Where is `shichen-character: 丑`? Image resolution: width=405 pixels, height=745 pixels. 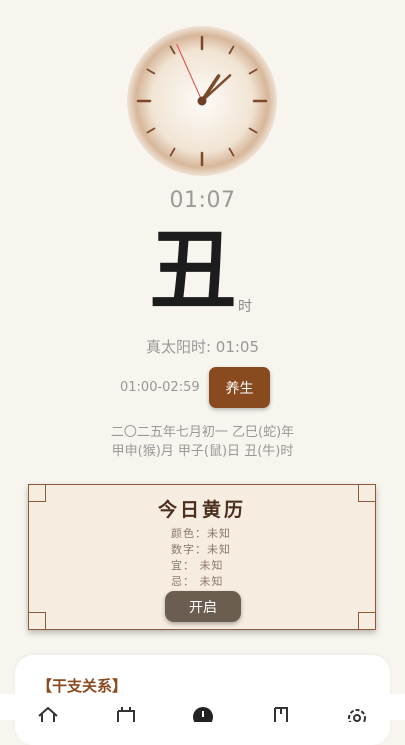
shichen-character: 丑 is located at coordinates (193, 271).